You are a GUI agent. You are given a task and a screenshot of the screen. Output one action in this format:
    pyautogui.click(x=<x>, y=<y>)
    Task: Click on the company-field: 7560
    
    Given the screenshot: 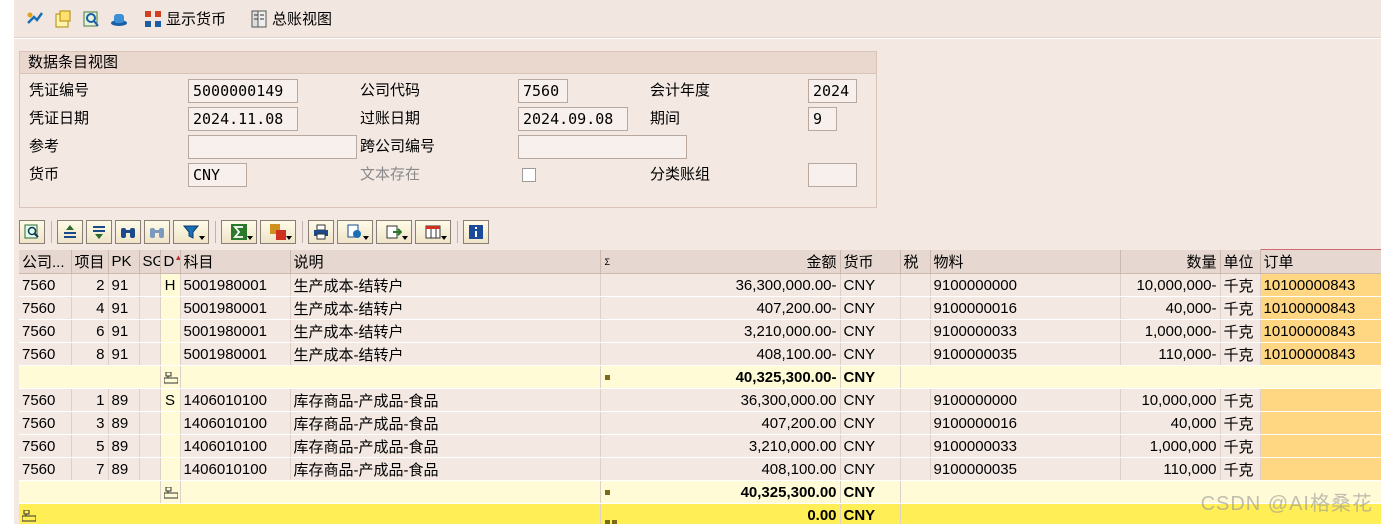 What is the action you would take?
    pyautogui.click(x=543, y=91)
    